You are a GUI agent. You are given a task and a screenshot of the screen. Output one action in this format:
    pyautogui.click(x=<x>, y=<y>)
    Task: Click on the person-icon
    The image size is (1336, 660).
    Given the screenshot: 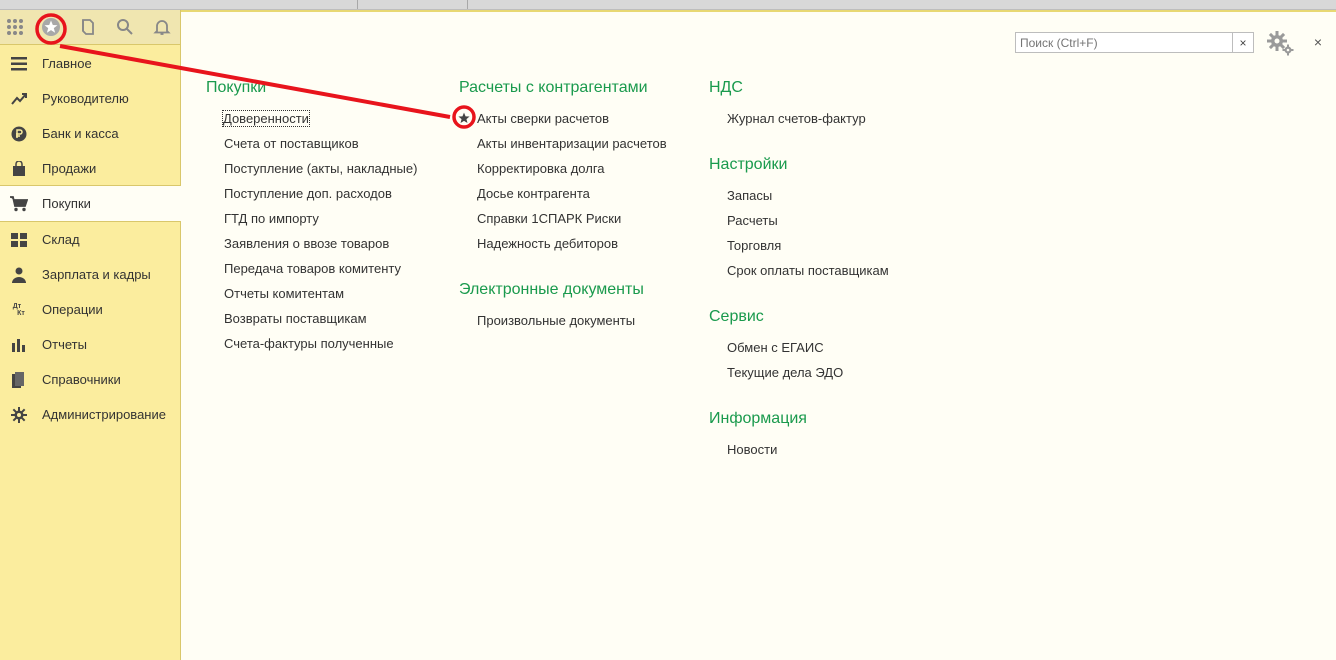 What is the action you would take?
    pyautogui.click(x=19, y=275)
    